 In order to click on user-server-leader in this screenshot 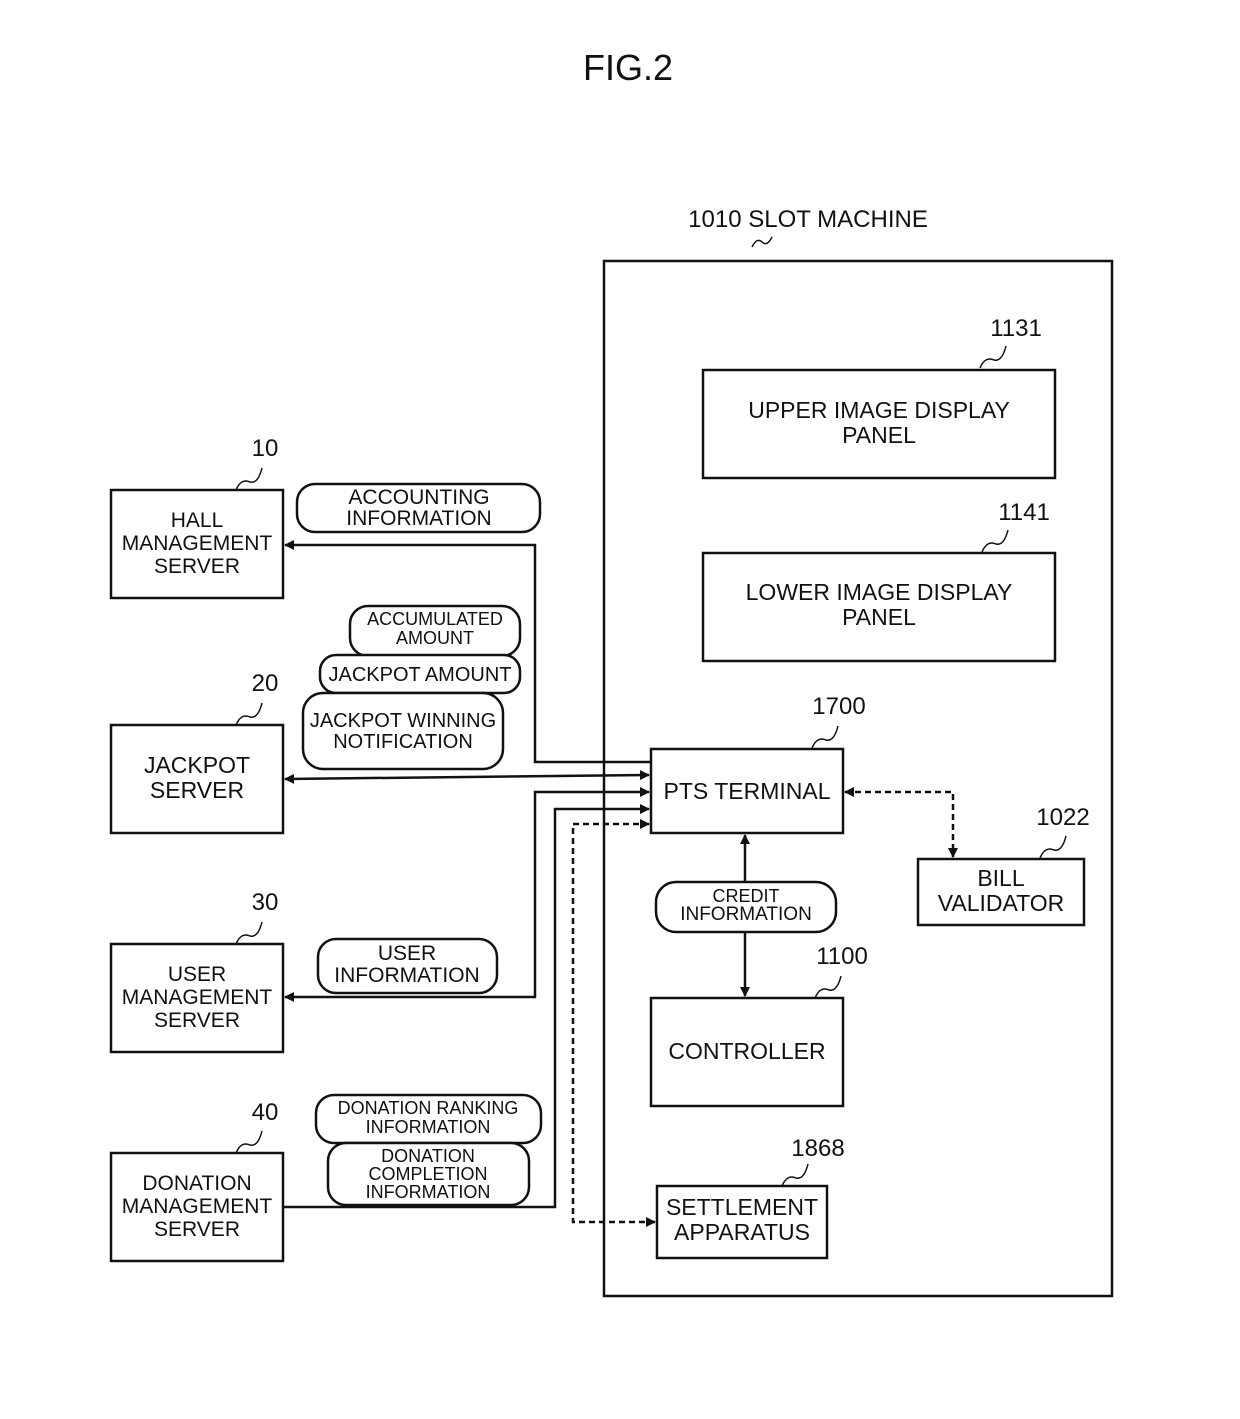, I will do `click(249, 933)`.